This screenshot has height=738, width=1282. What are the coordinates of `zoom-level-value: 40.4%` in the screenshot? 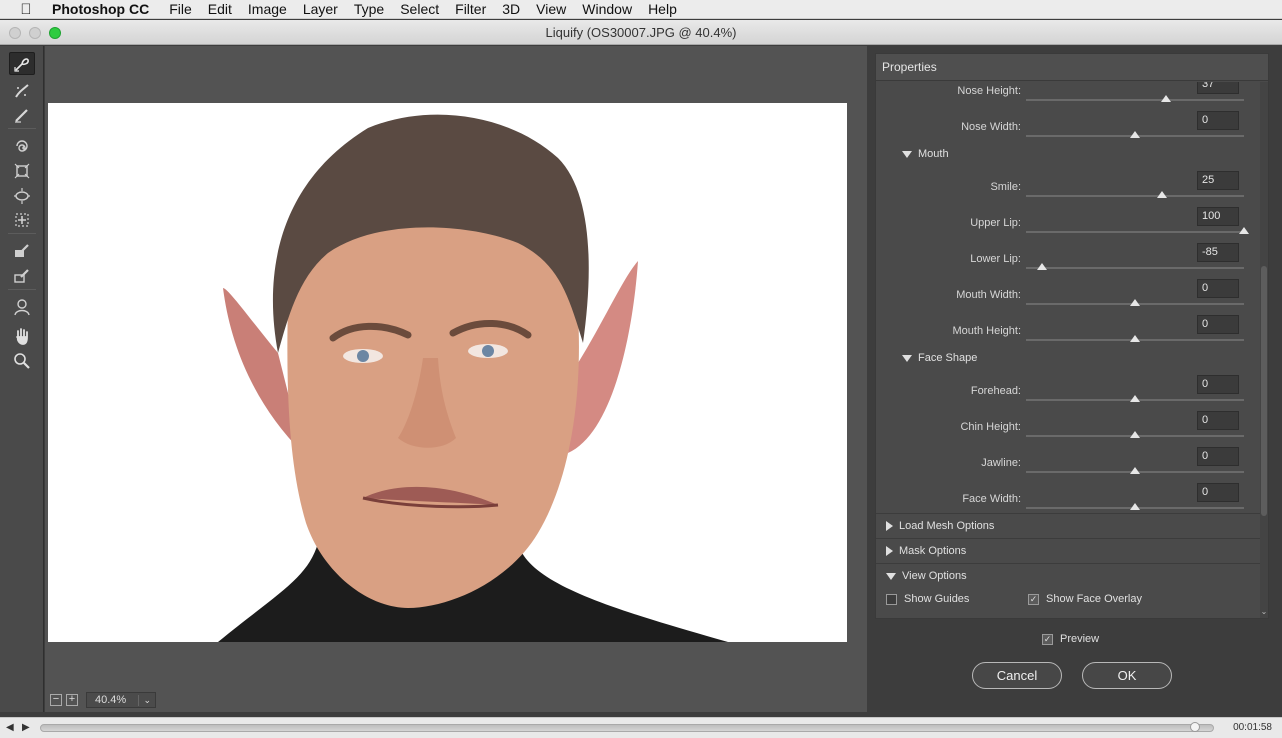 It's located at (111, 700).